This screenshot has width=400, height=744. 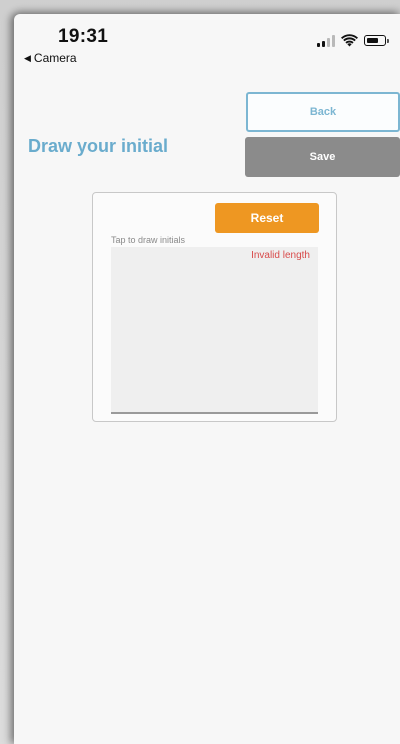 I want to click on status-icons, so click(x=353, y=40).